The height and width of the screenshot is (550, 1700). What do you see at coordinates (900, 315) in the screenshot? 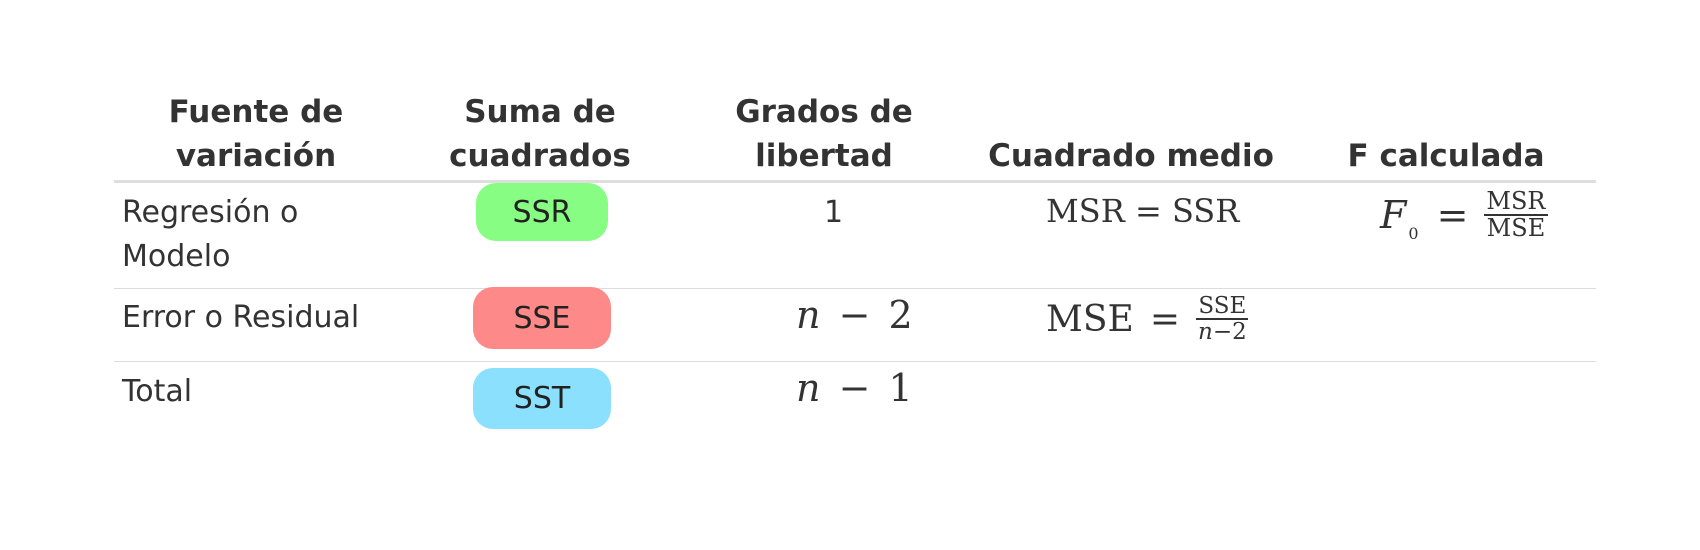
I see `df-error-num: 2` at bounding box center [900, 315].